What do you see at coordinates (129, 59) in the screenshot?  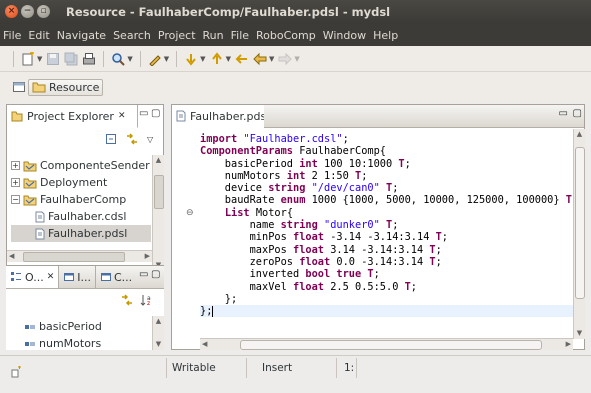 I see `search-dropdown-icon: ▼` at bounding box center [129, 59].